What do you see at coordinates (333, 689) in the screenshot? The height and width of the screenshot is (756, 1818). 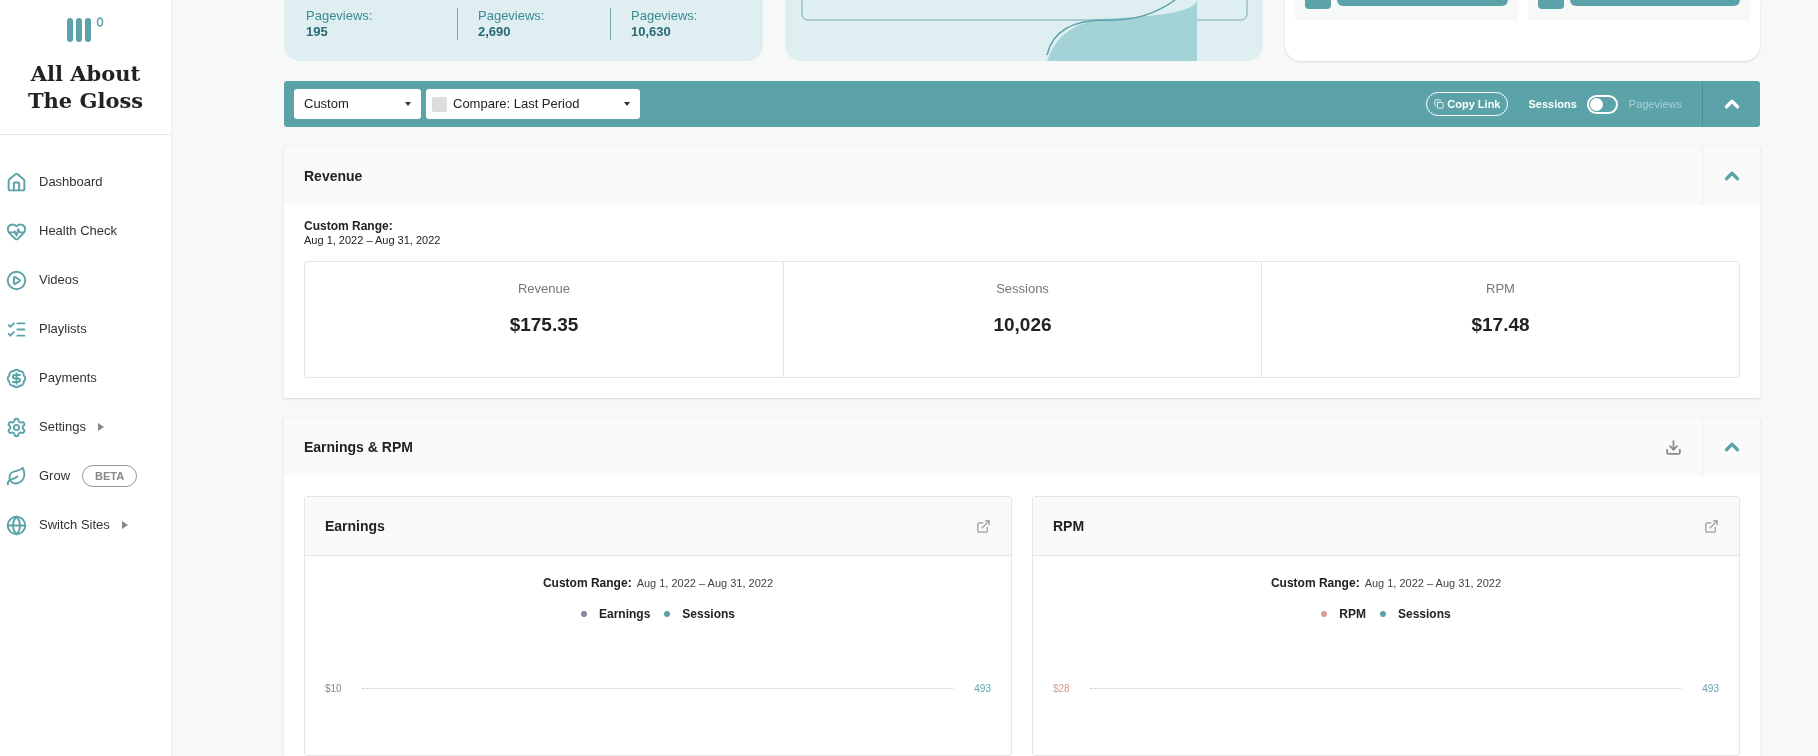 I see `axis-tick-label: $10` at bounding box center [333, 689].